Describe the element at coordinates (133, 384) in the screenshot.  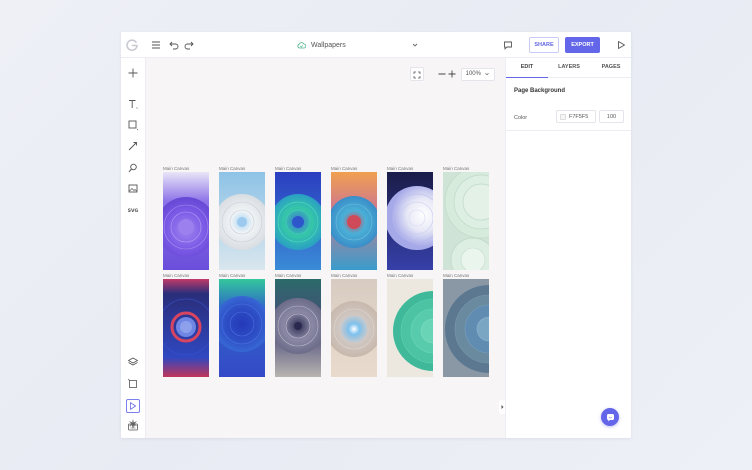
I see `frame-icon` at that location.